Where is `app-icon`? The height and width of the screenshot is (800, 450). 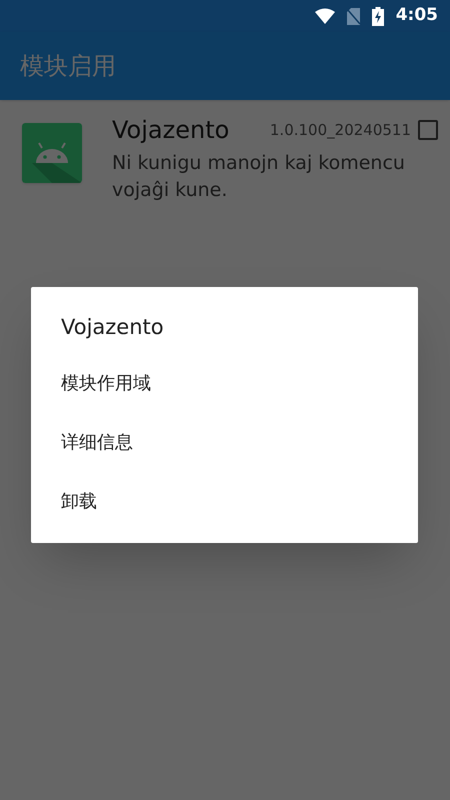 app-icon is located at coordinates (52, 153).